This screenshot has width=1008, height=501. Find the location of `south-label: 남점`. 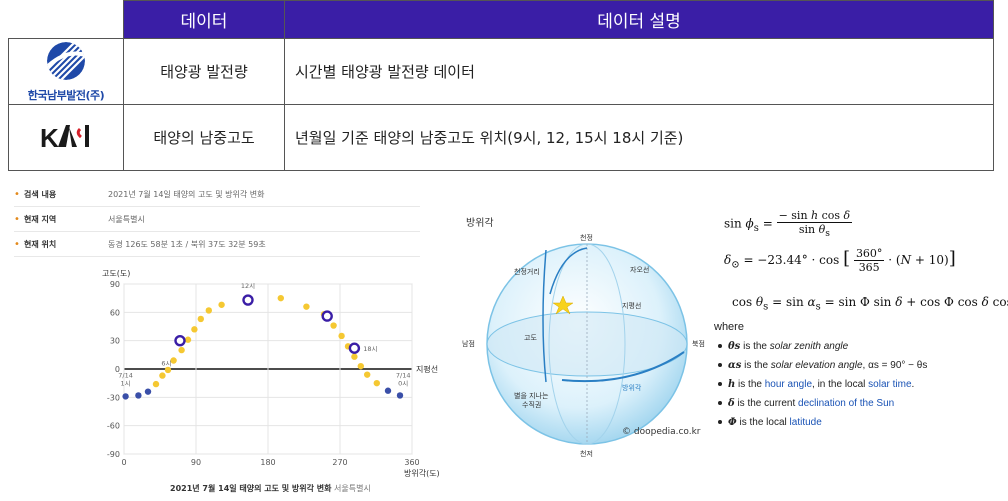

south-label: 남점 is located at coordinates (468, 343).